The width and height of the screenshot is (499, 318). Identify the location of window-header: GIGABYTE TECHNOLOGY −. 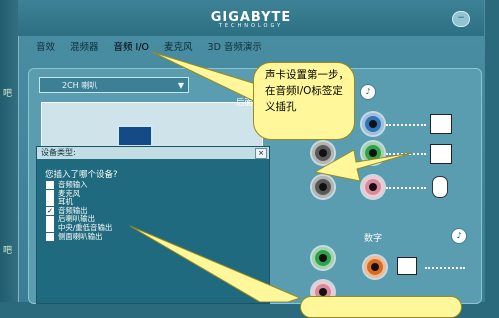
(251, 18).